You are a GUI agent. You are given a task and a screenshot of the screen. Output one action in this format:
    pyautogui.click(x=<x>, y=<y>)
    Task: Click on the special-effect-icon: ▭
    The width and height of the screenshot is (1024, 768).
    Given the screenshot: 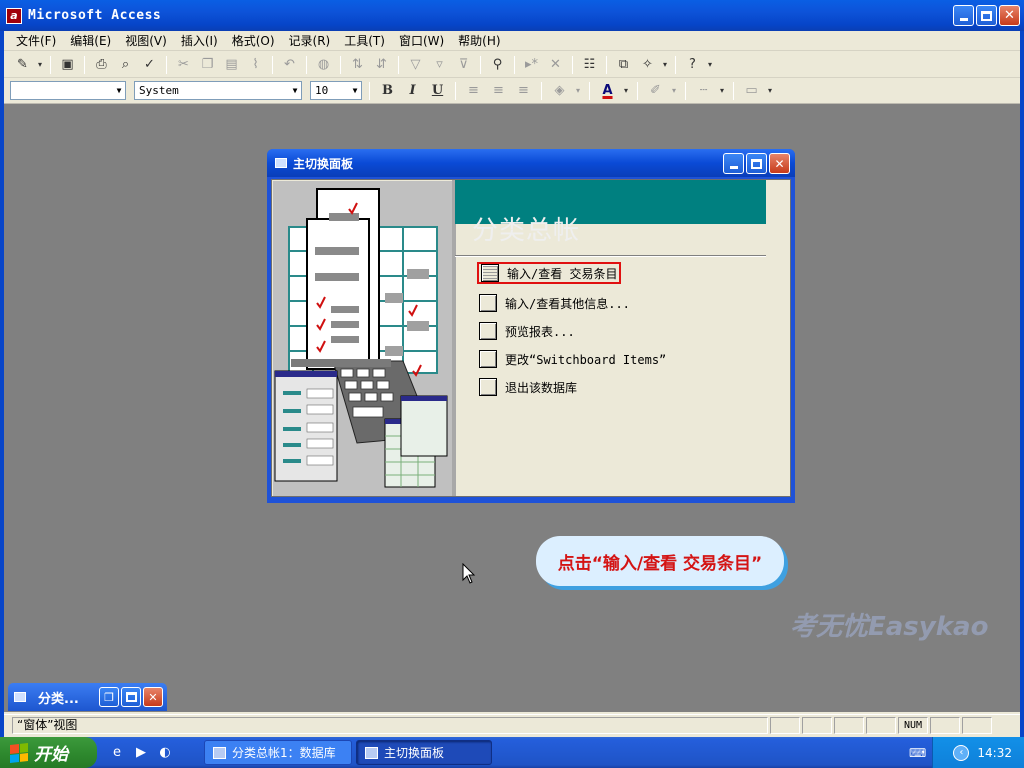 What is the action you would take?
    pyautogui.click(x=751, y=90)
    